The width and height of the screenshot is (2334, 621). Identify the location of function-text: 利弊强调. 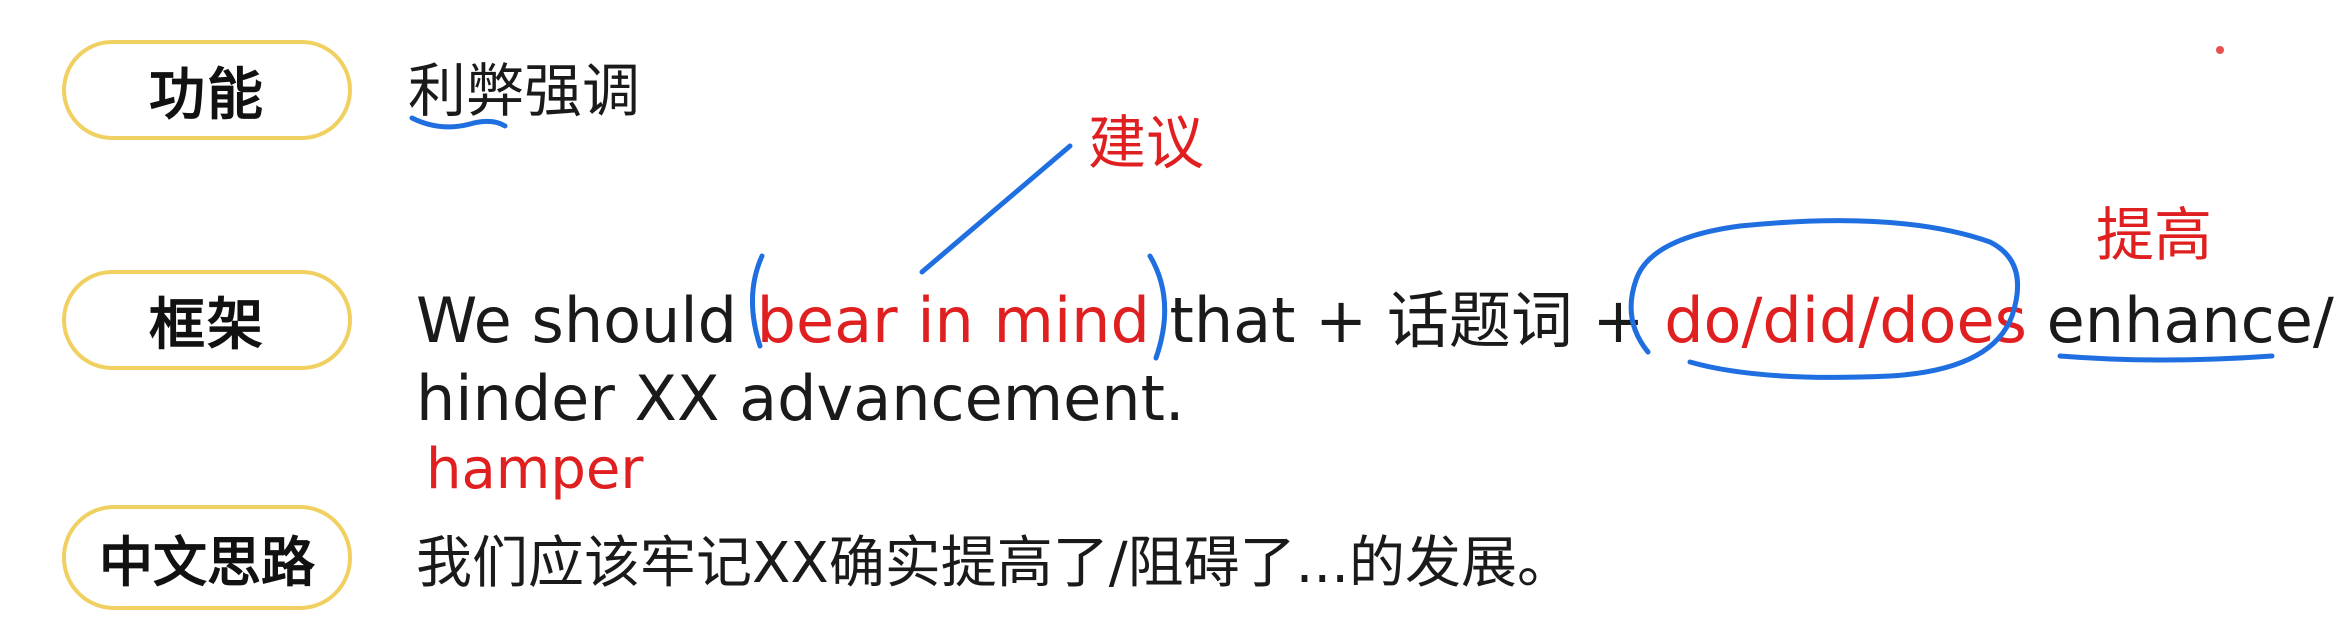
(524, 91).